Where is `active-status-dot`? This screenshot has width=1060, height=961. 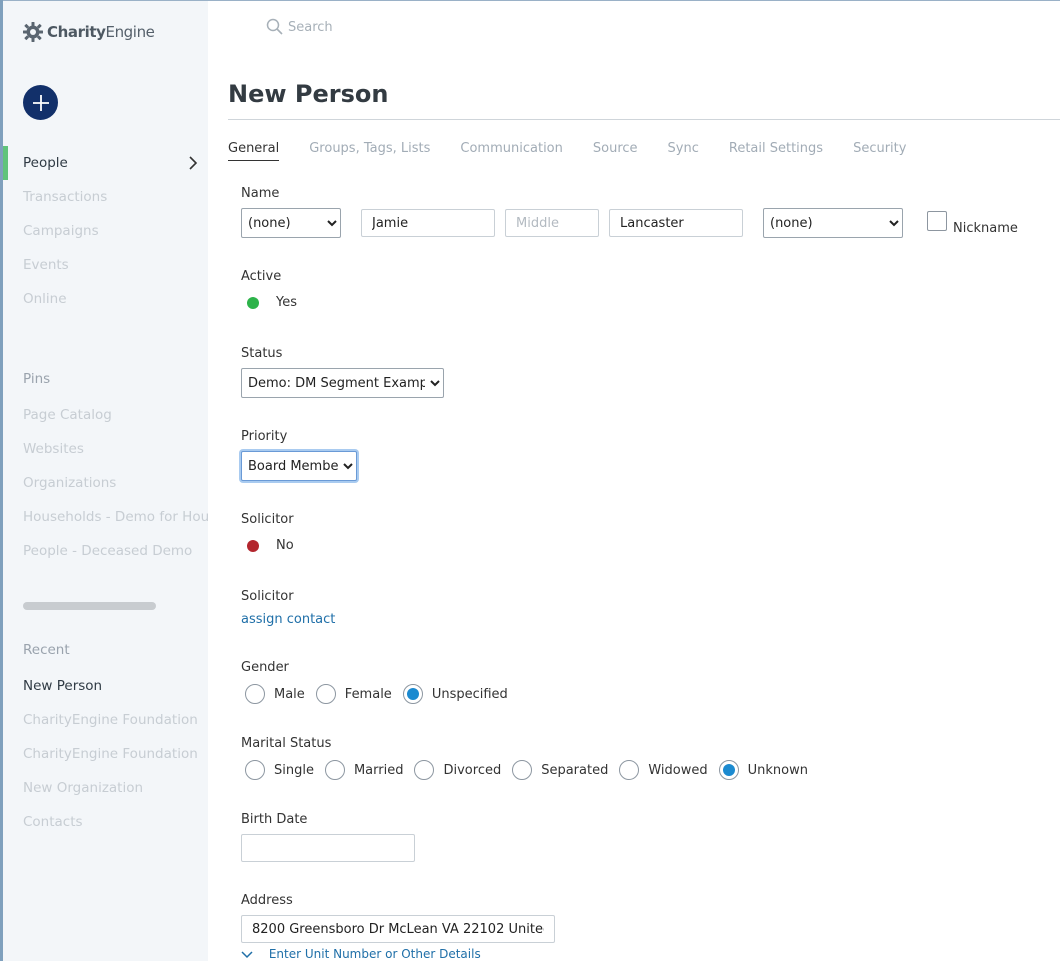 active-status-dot is located at coordinates (253, 303).